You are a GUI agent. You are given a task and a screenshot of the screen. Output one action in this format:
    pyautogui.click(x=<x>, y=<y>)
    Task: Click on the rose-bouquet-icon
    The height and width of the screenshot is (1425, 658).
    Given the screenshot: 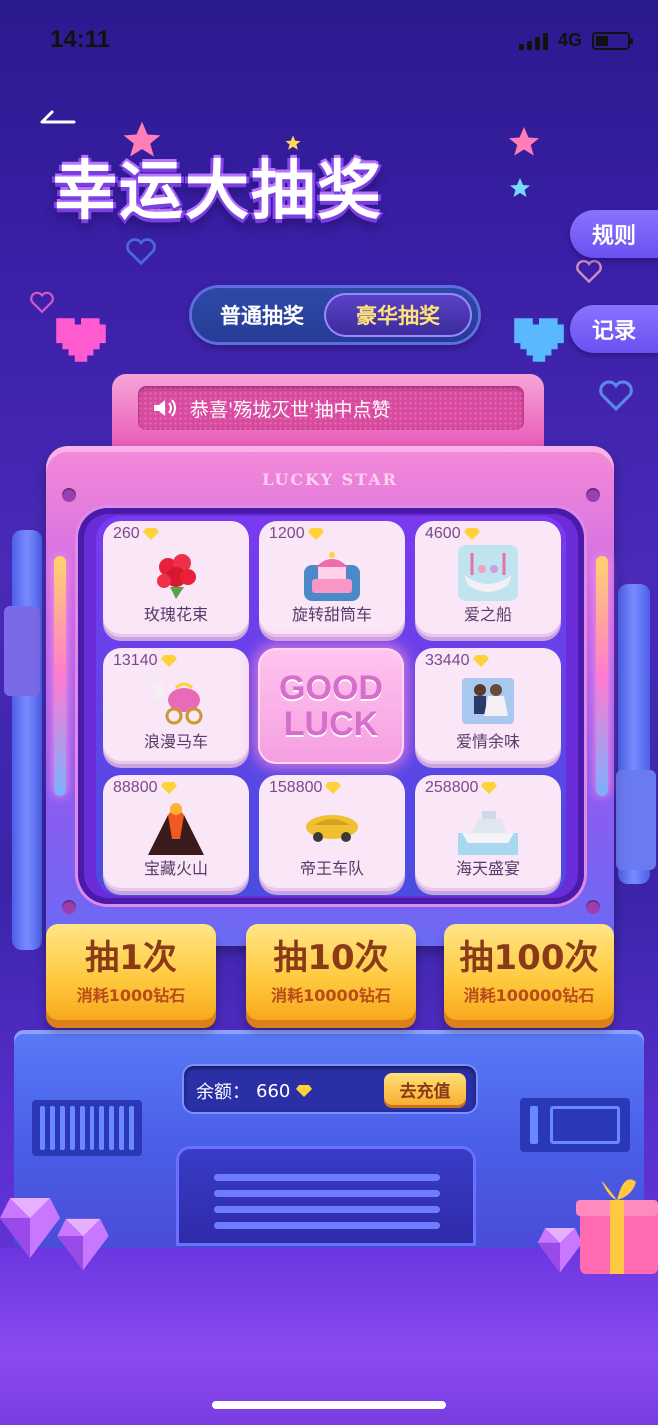 What is the action you would take?
    pyautogui.click(x=176, y=576)
    